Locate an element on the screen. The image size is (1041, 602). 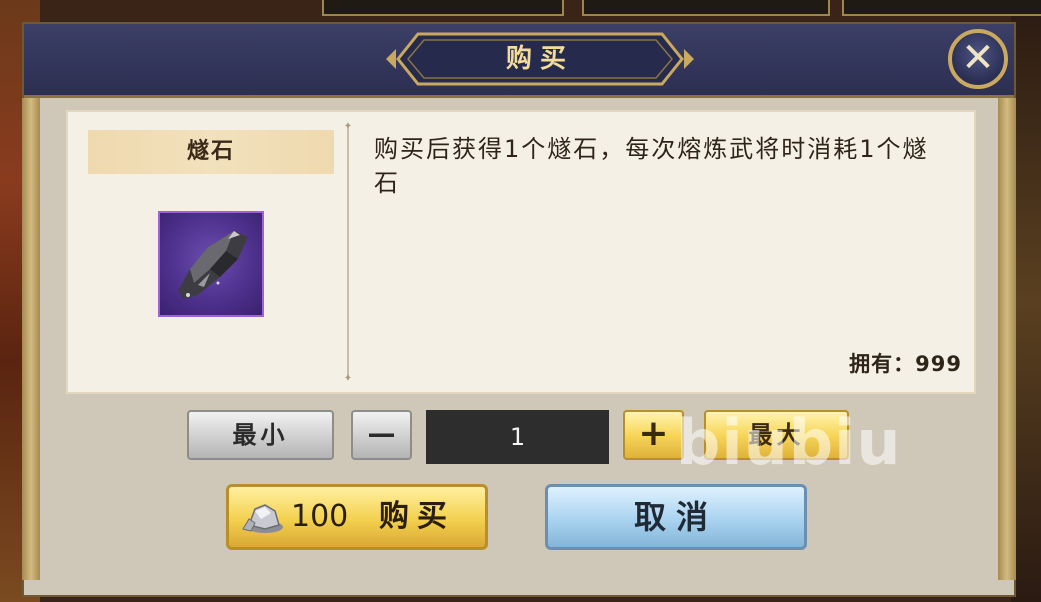
title-plate: 购买 is located at coordinates (540, 59).